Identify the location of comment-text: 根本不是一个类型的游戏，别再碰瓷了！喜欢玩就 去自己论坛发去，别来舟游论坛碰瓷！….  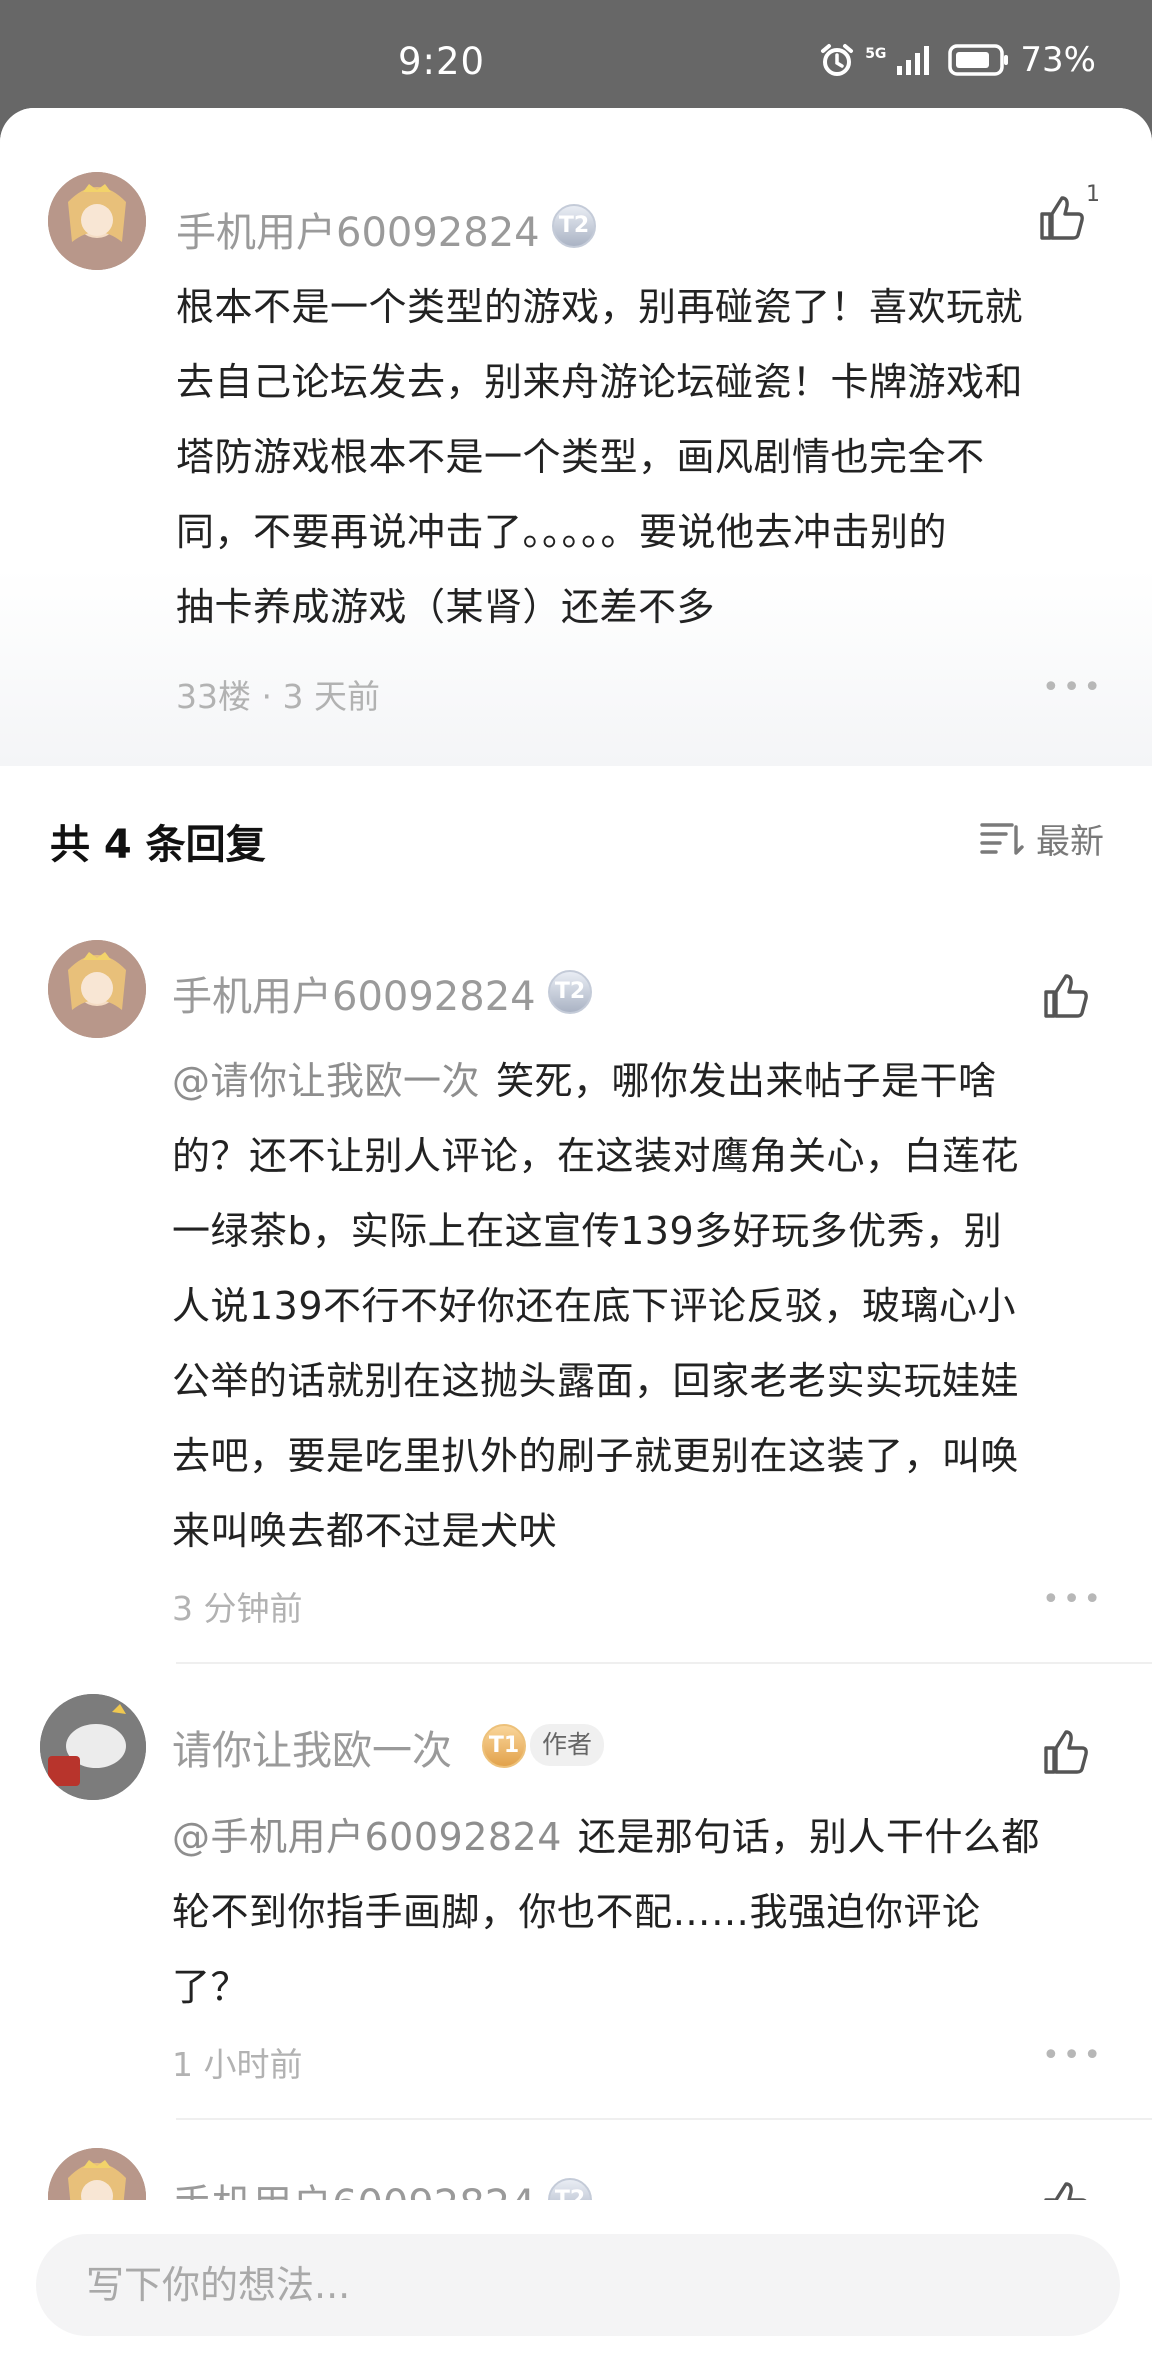
(646, 457).